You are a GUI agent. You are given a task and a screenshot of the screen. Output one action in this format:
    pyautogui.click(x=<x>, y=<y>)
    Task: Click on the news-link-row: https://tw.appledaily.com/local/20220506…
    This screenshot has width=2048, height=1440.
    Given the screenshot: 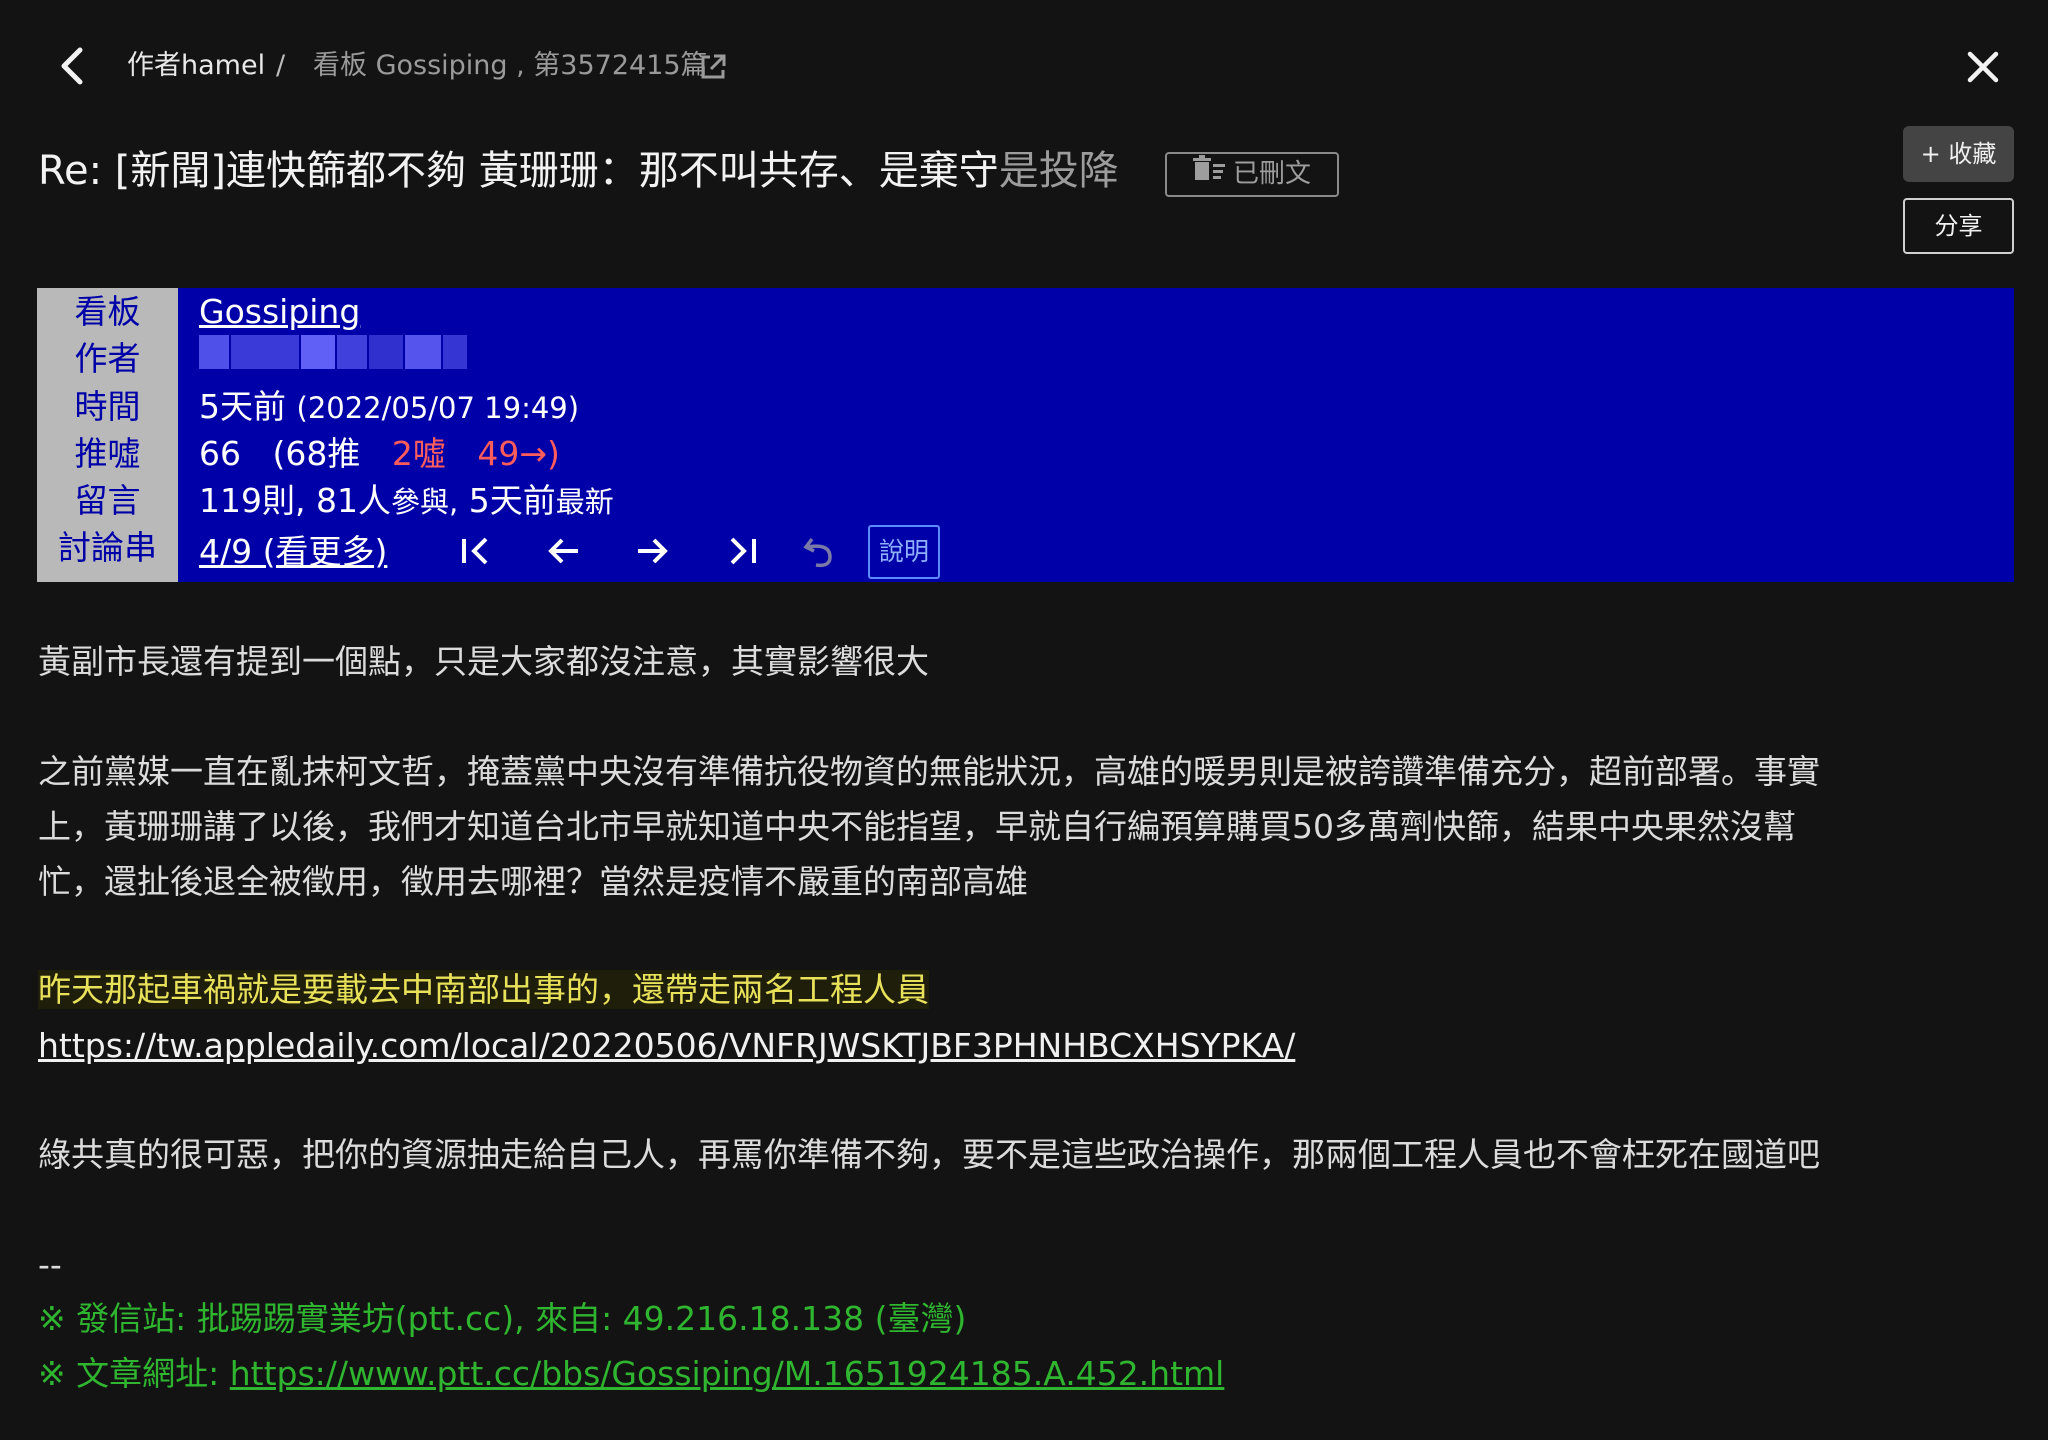 What is the action you would take?
    pyautogui.click(x=1026, y=1045)
    